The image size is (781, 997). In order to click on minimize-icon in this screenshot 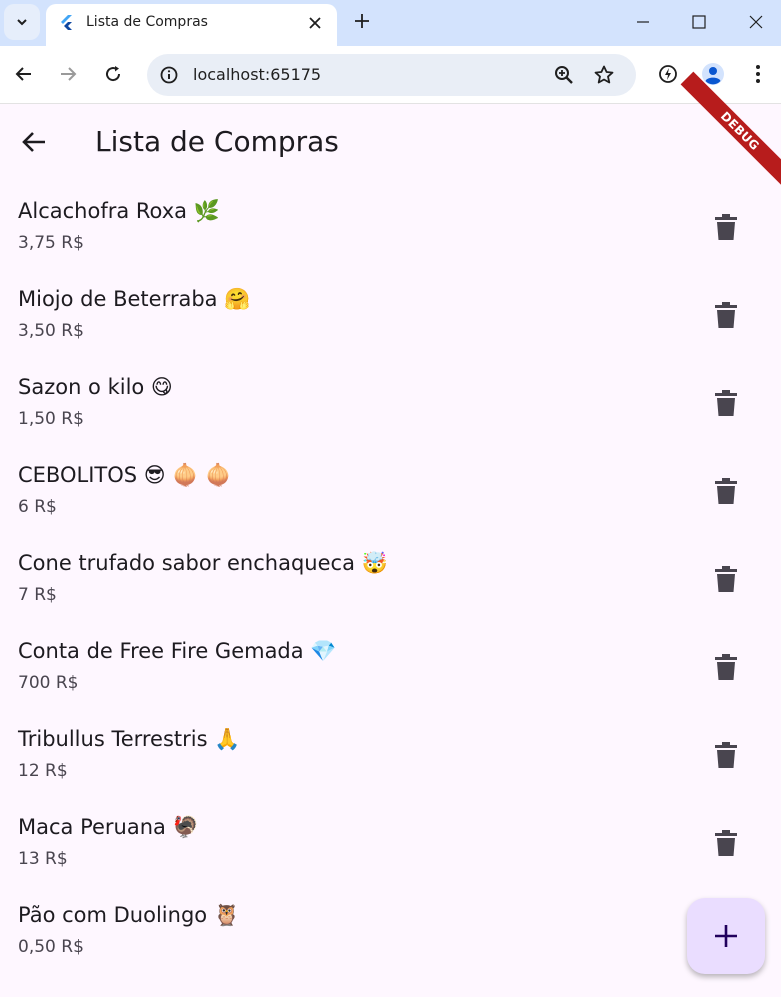, I will do `click(643, 22)`.